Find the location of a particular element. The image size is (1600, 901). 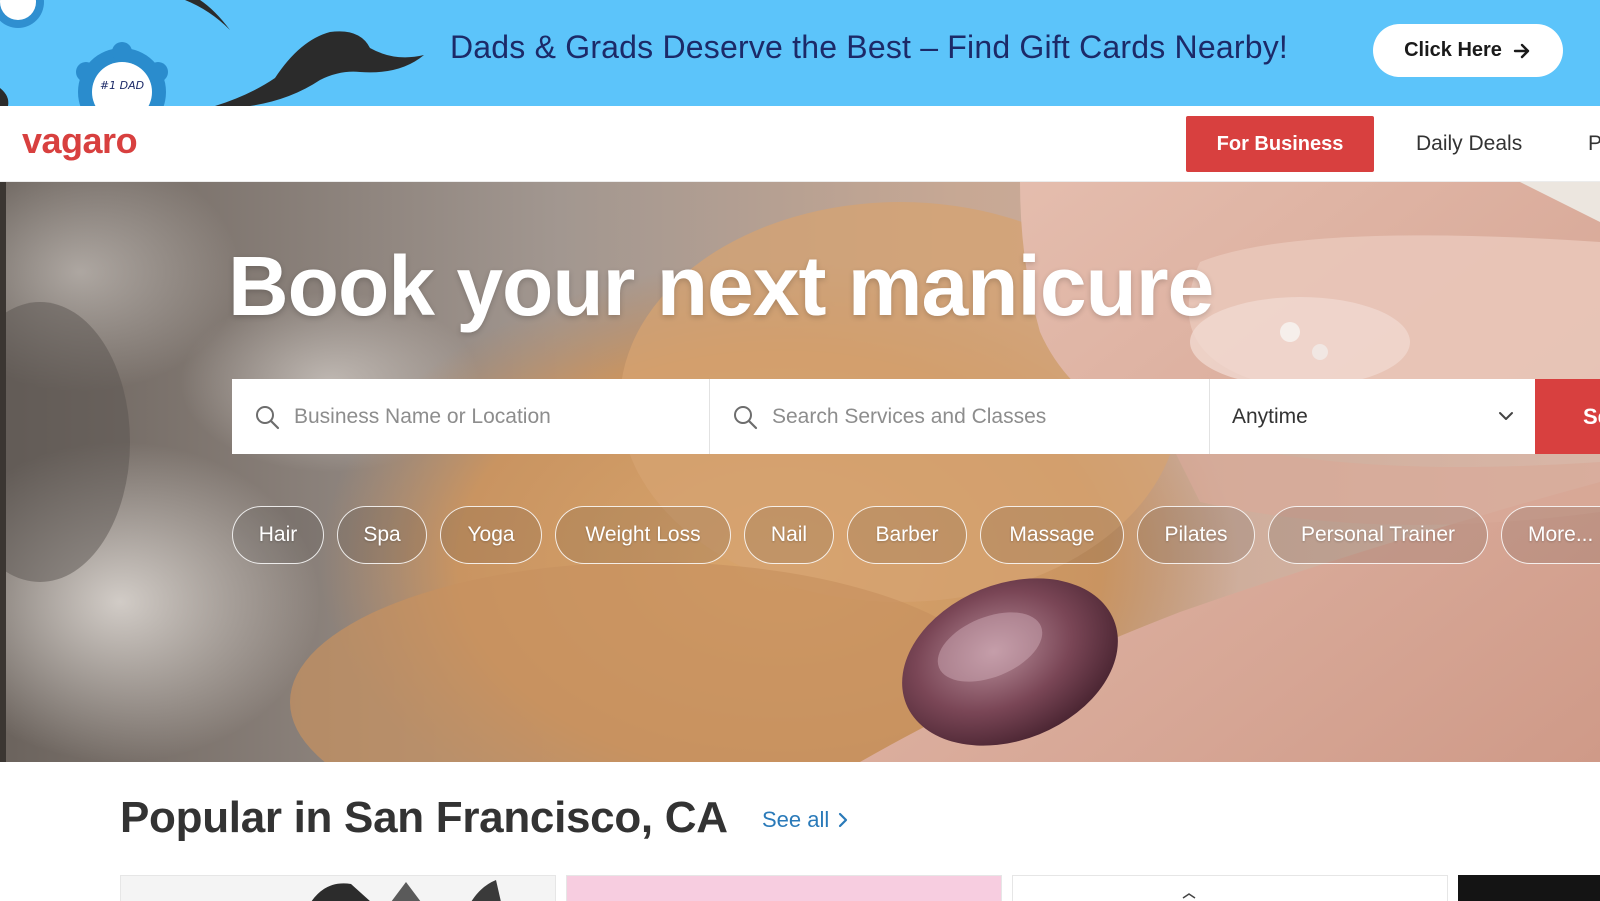

for-business-button: For Business is located at coordinates (1280, 144).